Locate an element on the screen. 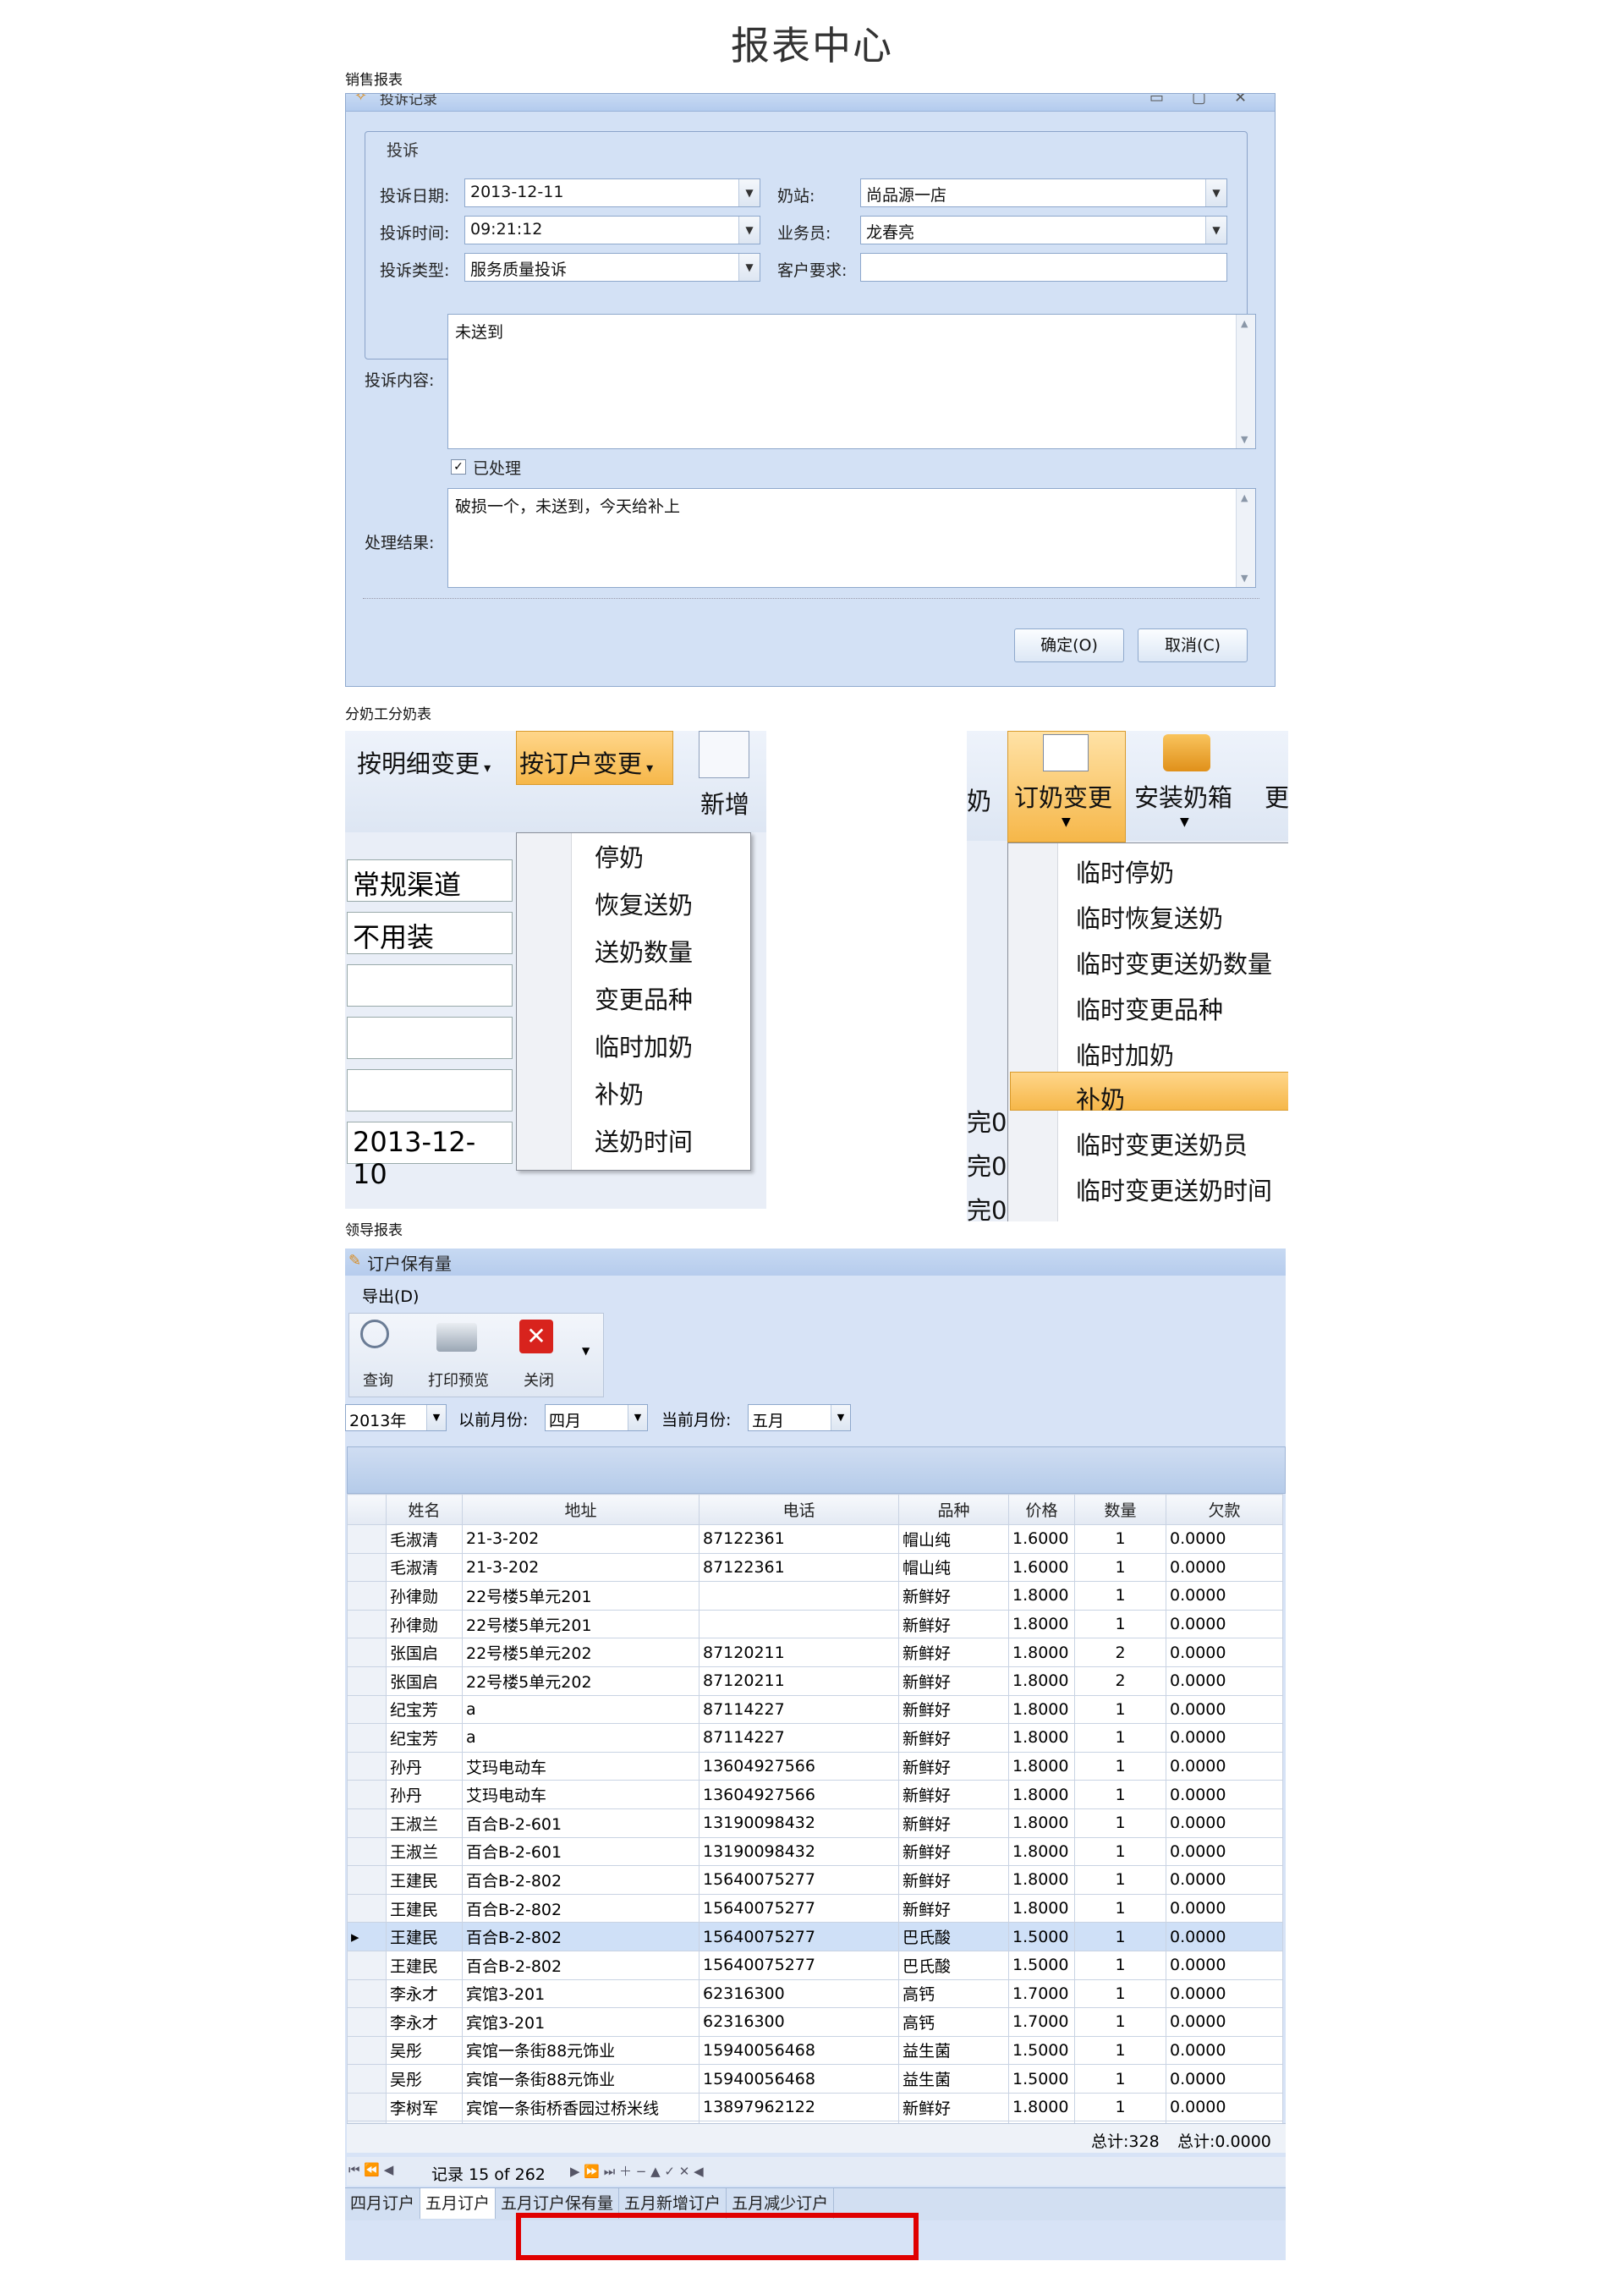 This screenshot has height=2294, width=1624. station-combobox: 尚品源一店 ▼ is located at coordinates (1043, 192).